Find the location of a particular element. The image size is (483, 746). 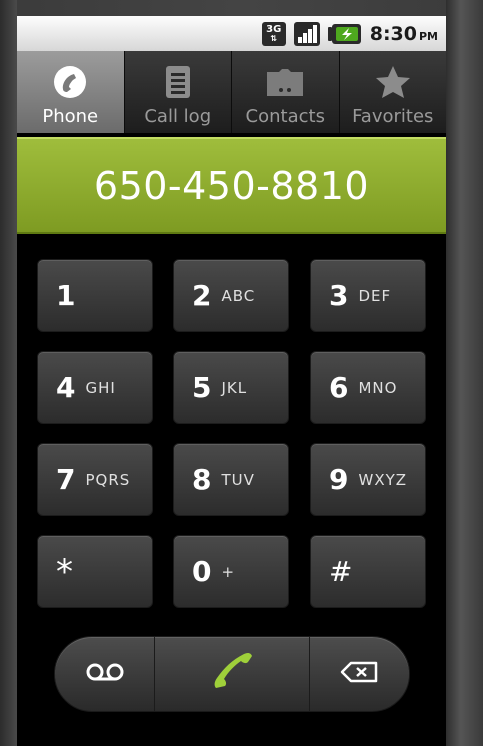

key-2: 2 ABC is located at coordinates (231, 295).